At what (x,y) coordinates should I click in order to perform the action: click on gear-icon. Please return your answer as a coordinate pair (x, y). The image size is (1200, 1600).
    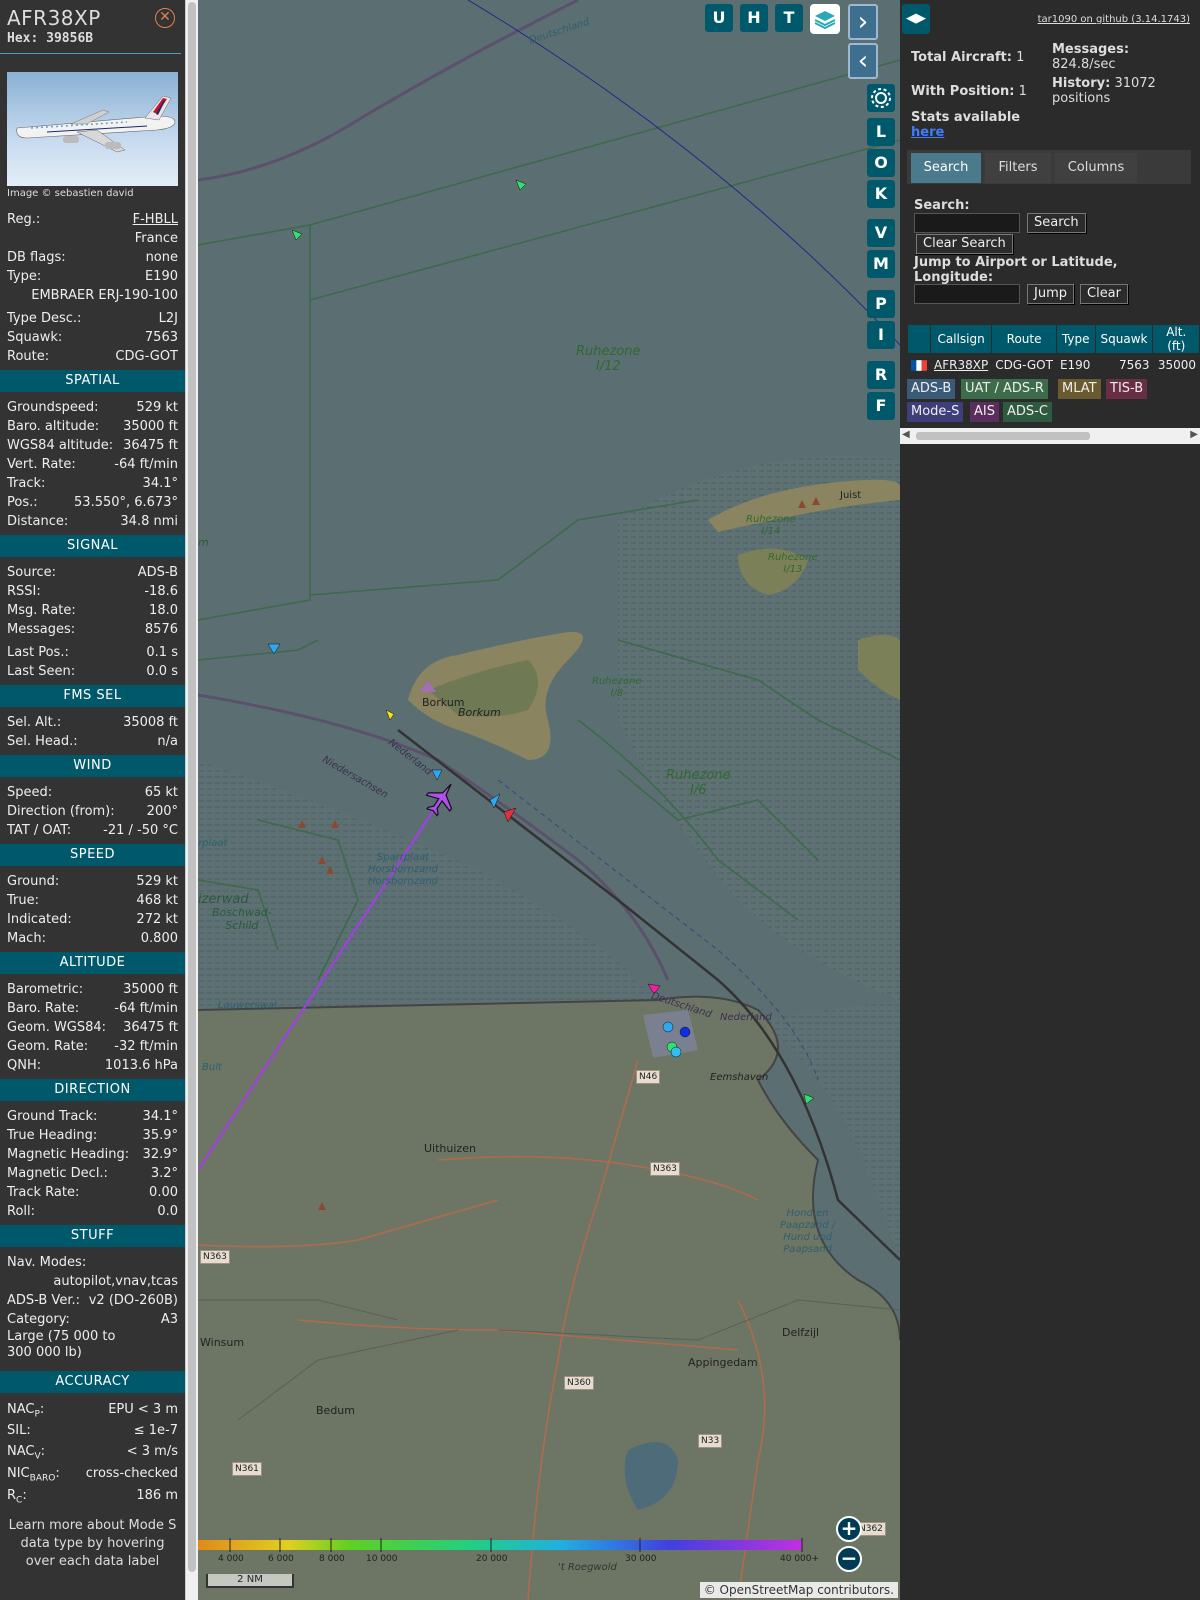
    Looking at the image, I should click on (881, 98).